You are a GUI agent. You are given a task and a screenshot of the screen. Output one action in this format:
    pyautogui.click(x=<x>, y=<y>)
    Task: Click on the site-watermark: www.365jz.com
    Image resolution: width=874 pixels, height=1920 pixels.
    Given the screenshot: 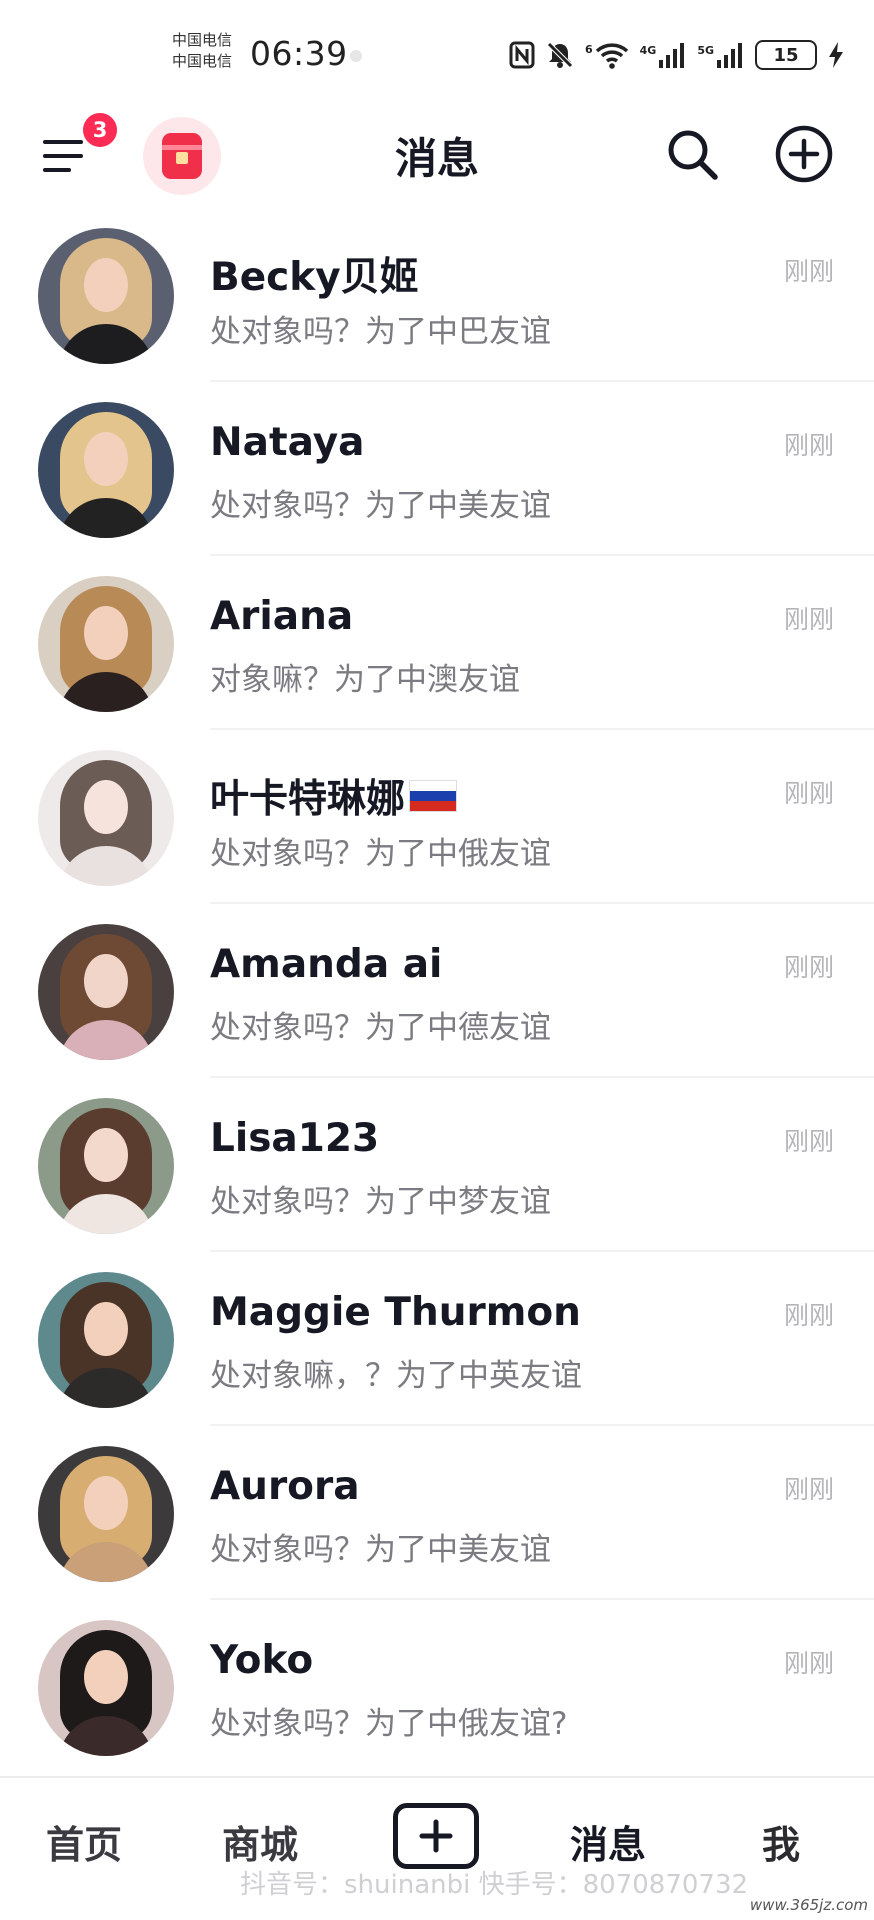 What is the action you would take?
    pyautogui.click(x=808, y=1905)
    